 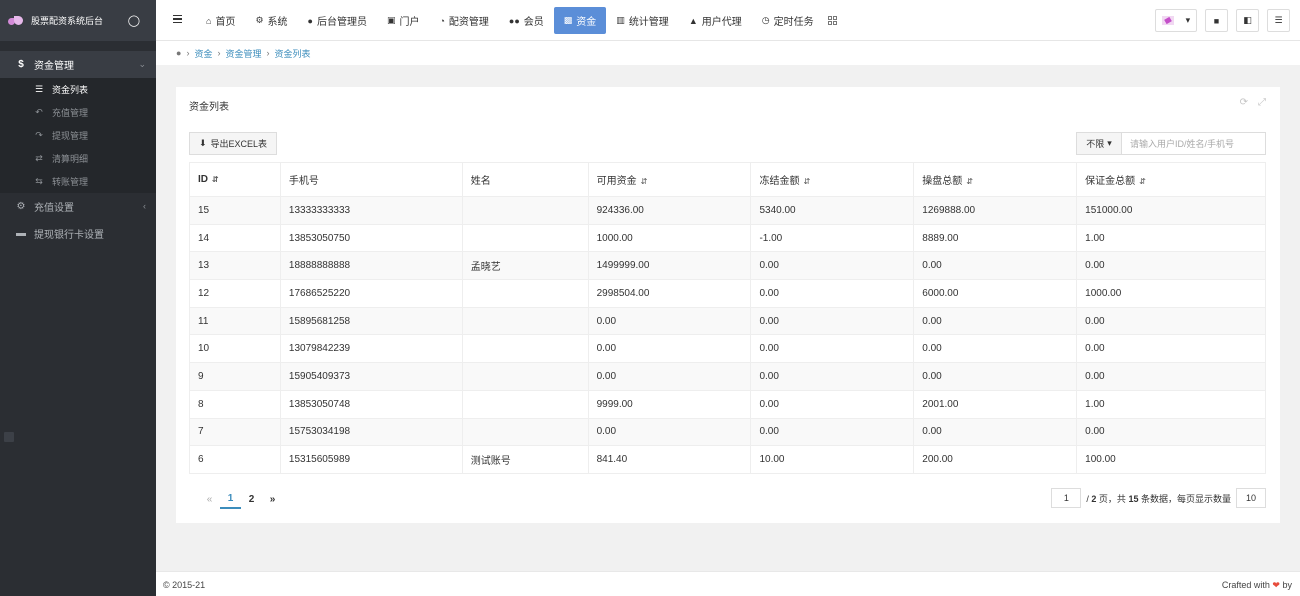 I want to click on open-frontend-button: ◧, so click(x=1247, y=20).